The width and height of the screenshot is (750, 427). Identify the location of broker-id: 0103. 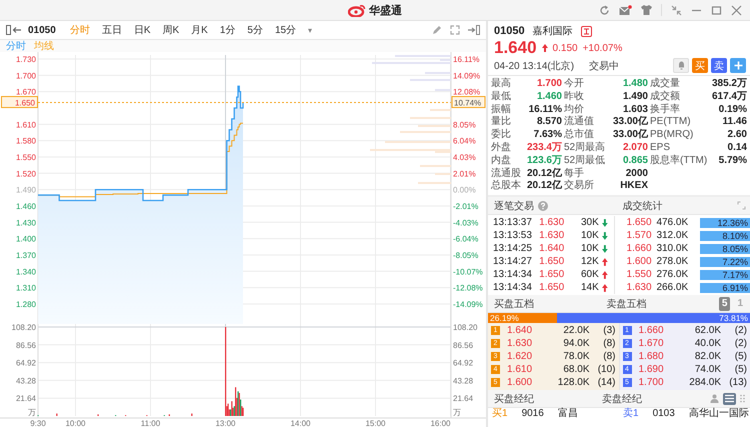
(663, 414).